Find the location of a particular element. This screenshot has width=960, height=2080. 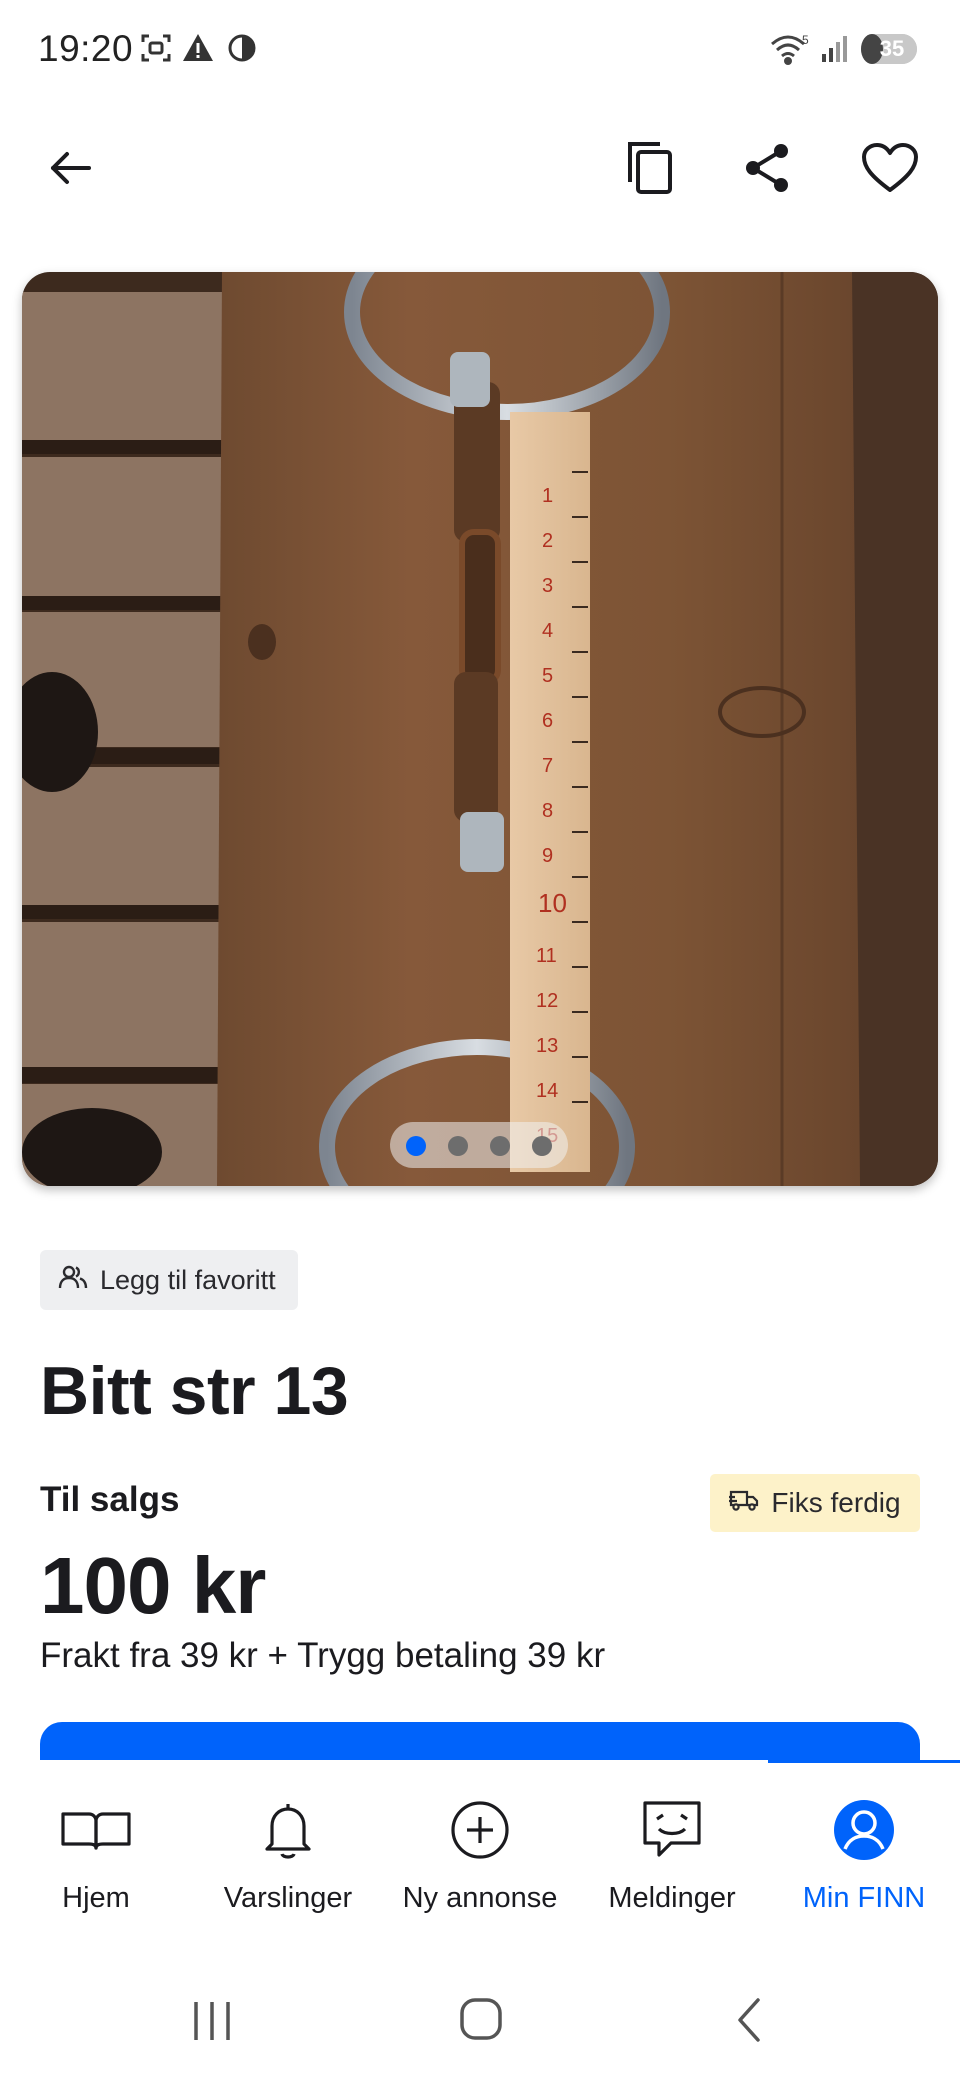

add-favorite-label: Legg til favoritt is located at coordinates (188, 1279).